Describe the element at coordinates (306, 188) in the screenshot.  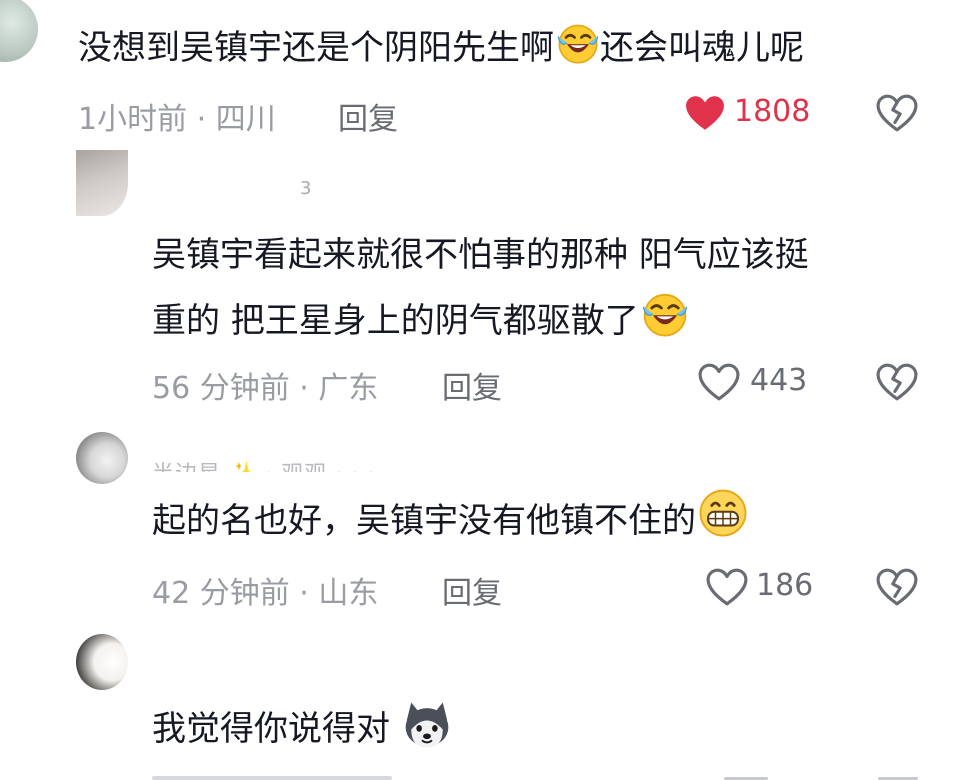
I see `username: 3` at that location.